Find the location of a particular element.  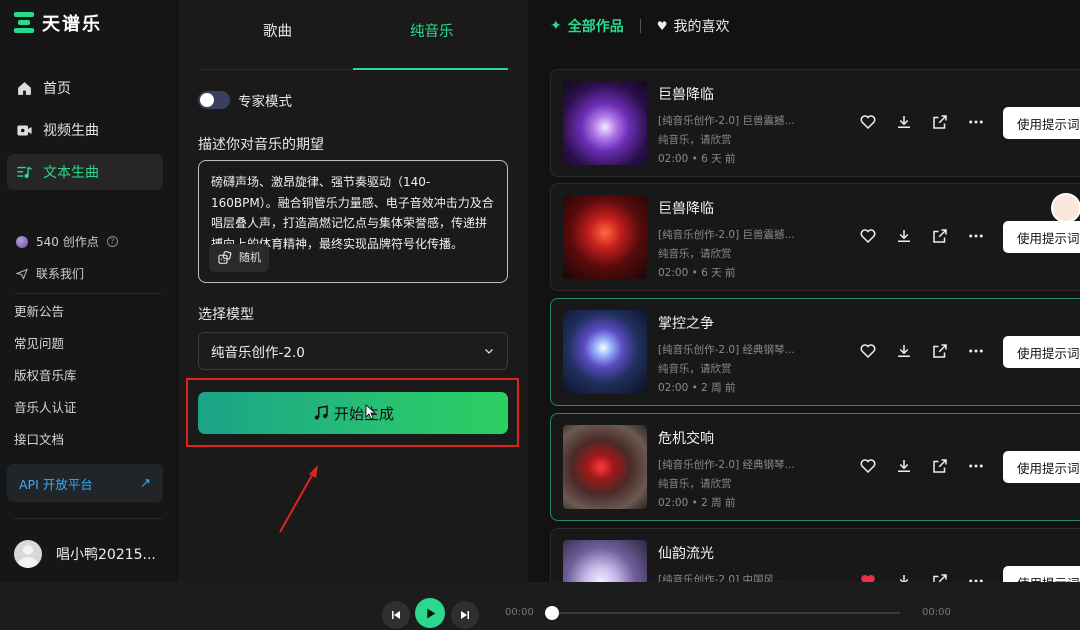

prev-button is located at coordinates (396, 615).